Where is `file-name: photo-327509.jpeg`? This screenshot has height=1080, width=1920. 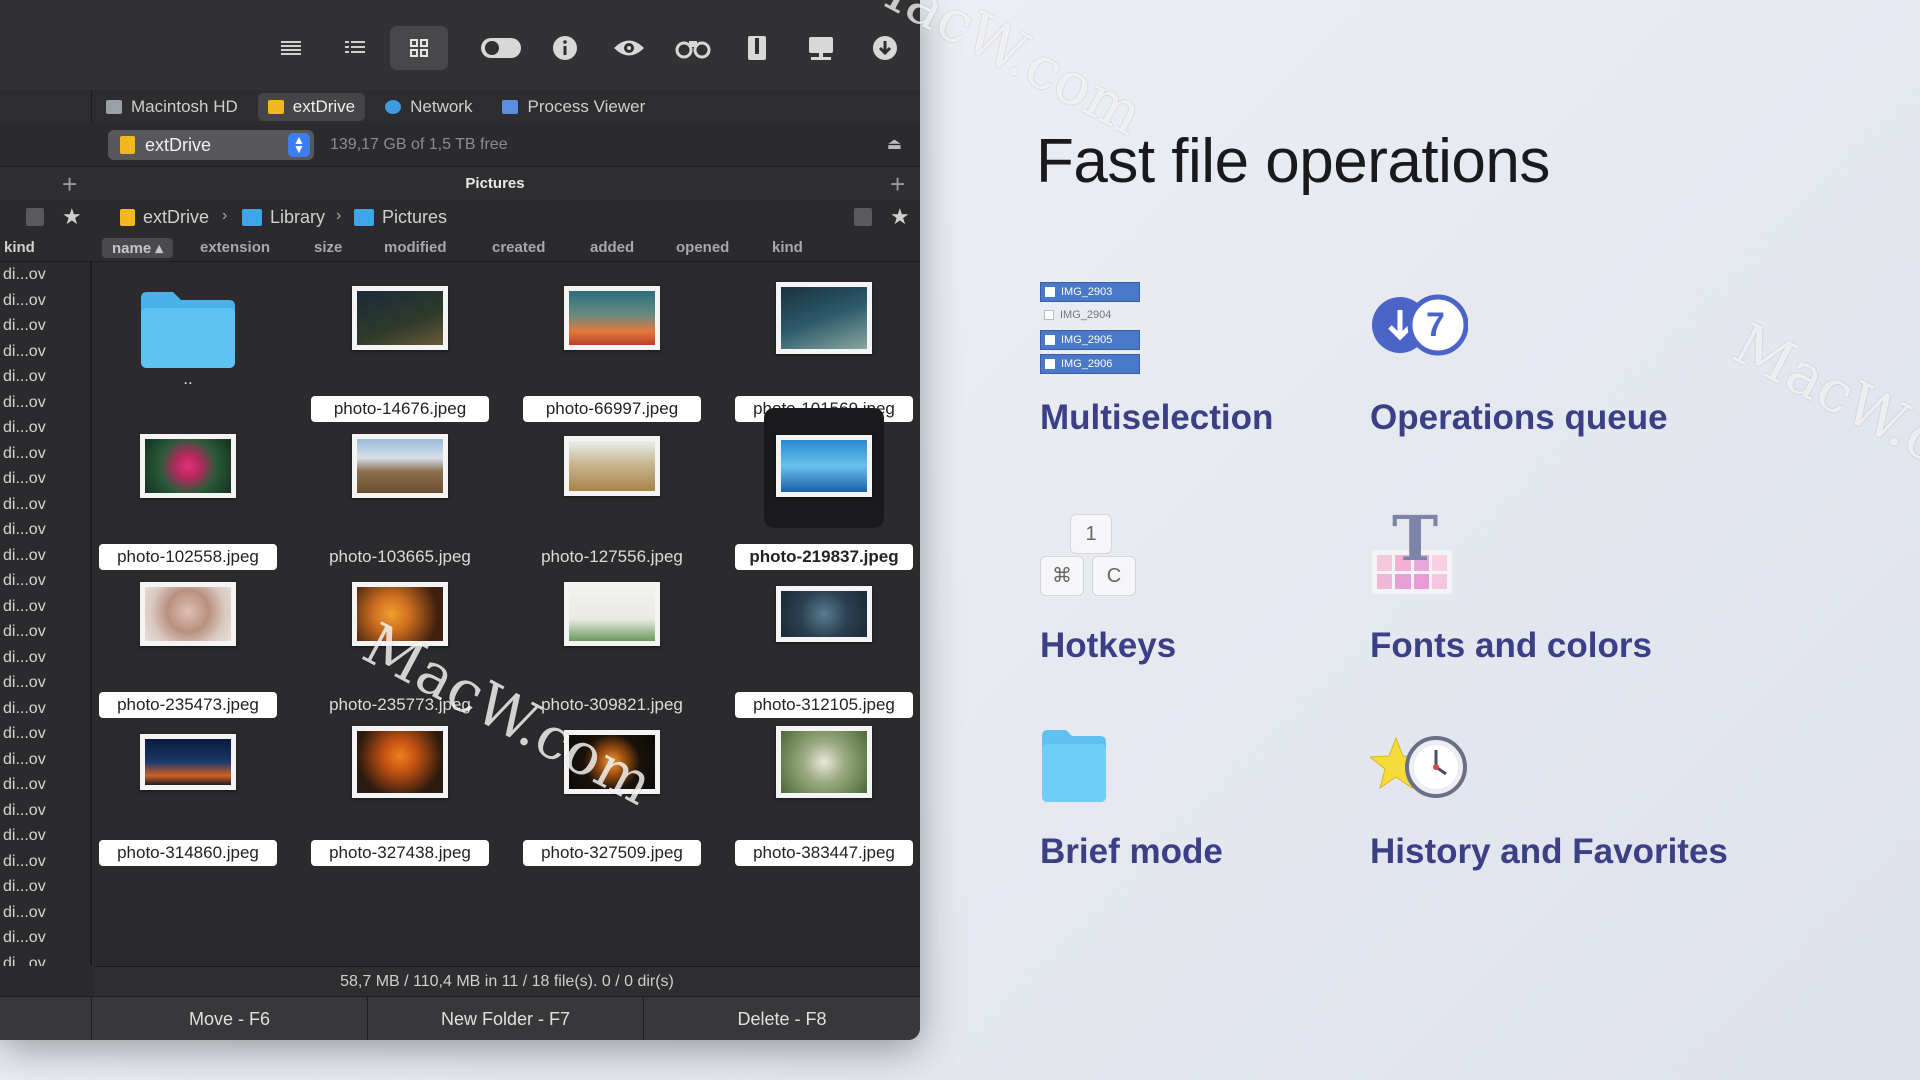 file-name: photo-327509.jpeg is located at coordinates (612, 853).